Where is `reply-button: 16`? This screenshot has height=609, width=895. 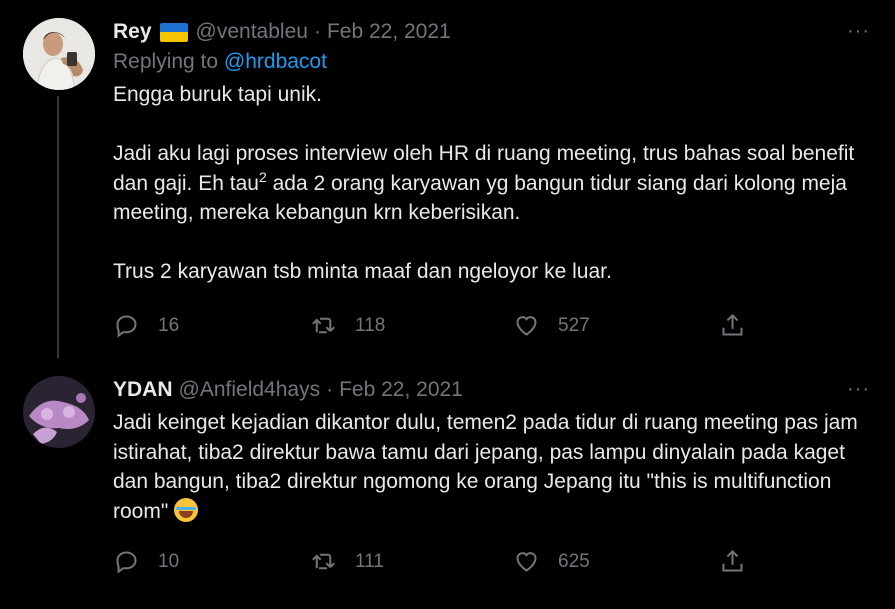 reply-button: 16 is located at coordinates (146, 325).